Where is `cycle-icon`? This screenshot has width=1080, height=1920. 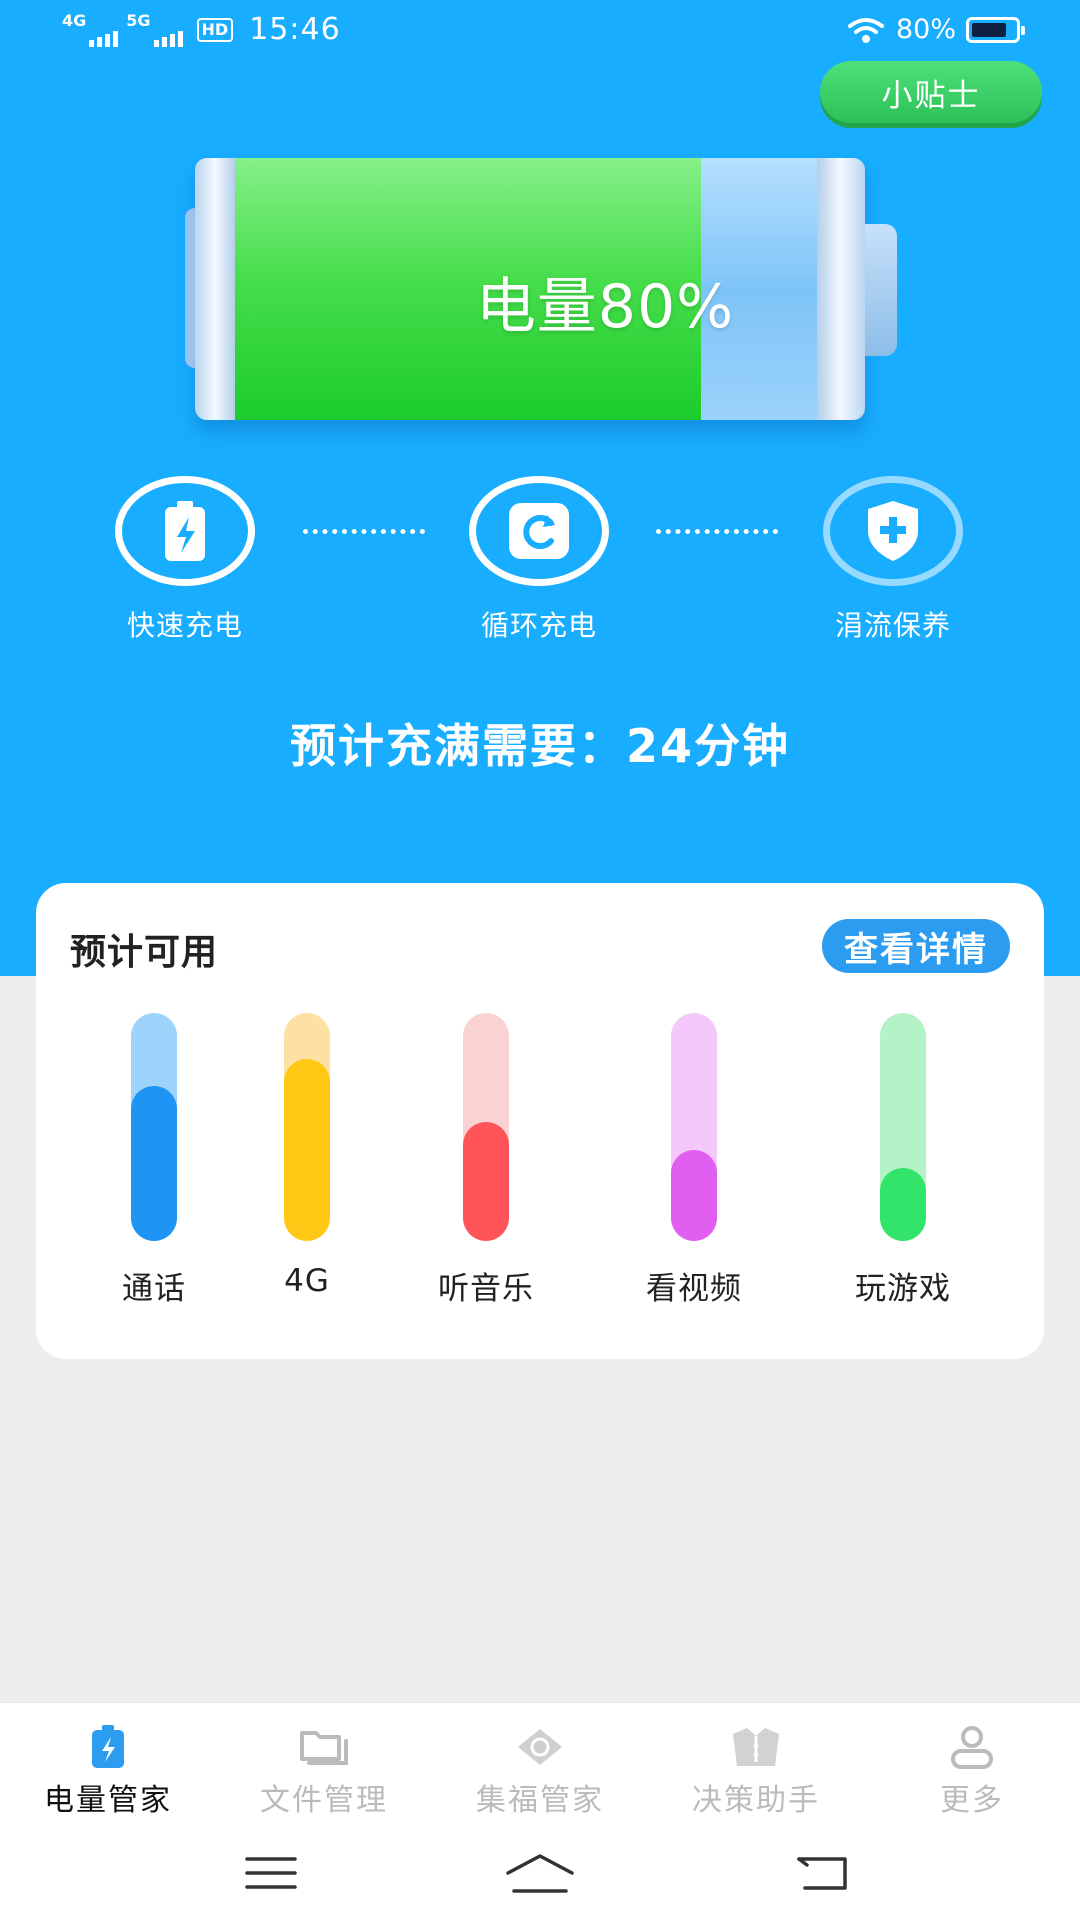
cycle-icon is located at coordinates (539, 531).